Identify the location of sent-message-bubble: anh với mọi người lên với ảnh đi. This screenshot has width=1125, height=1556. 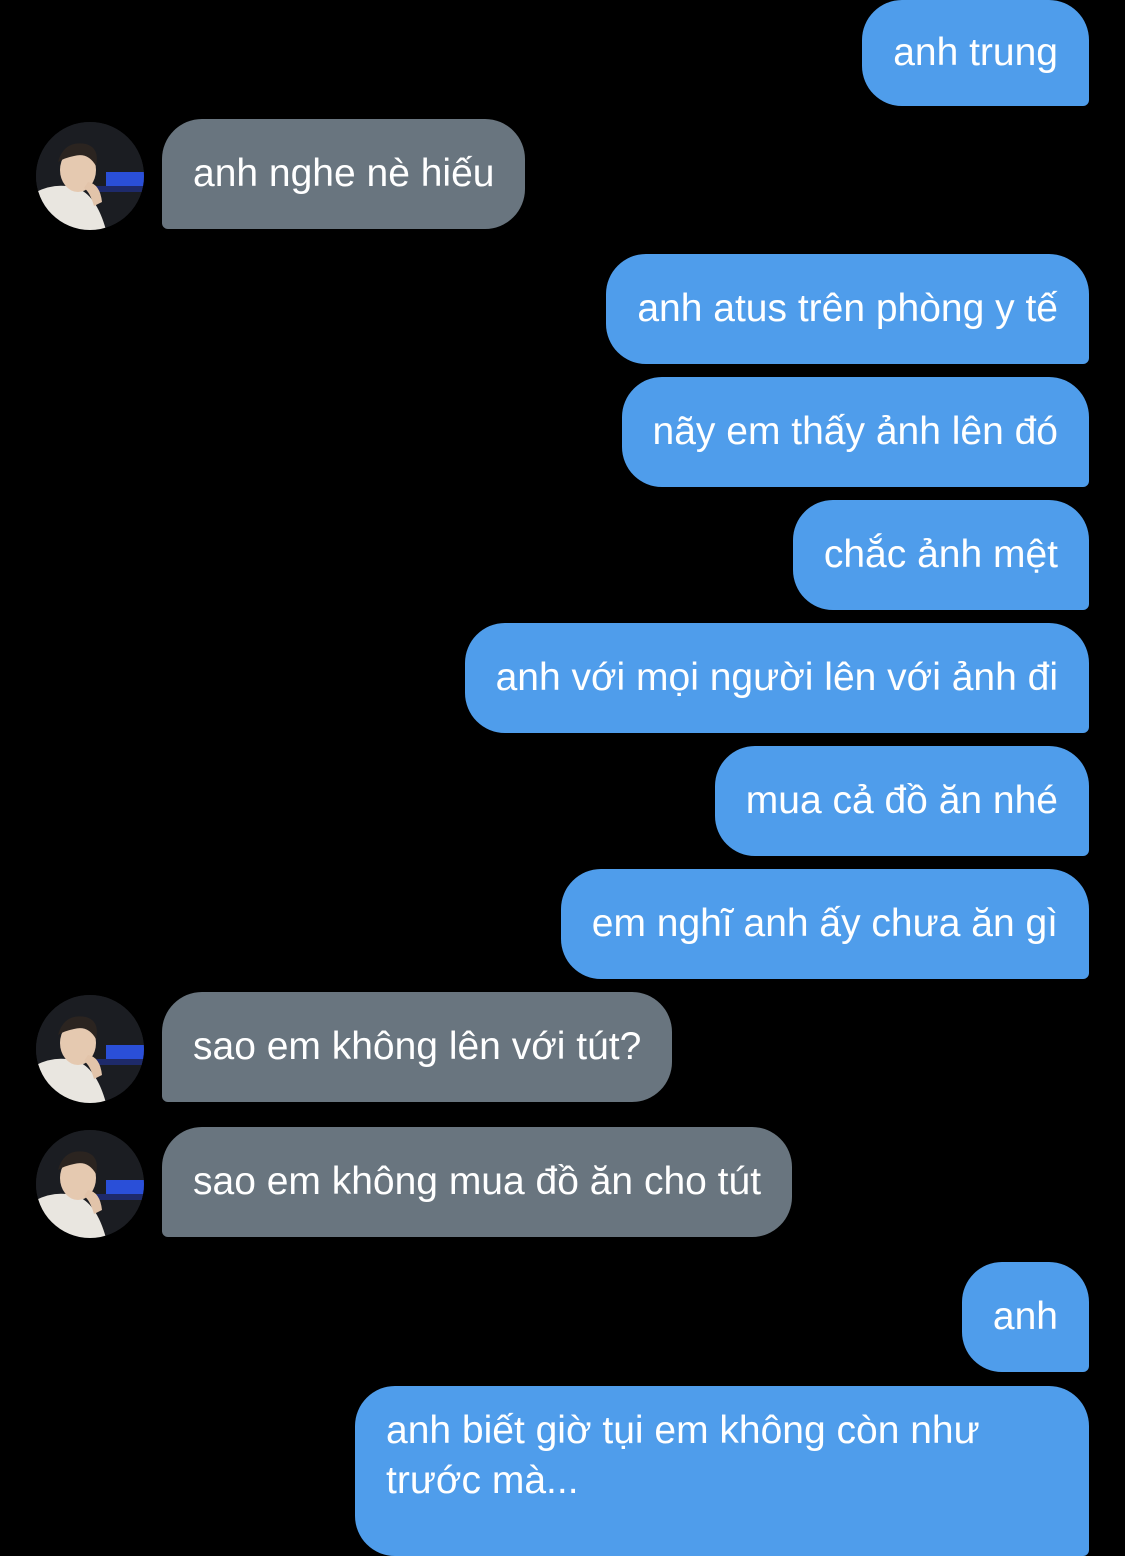
(776, 678).